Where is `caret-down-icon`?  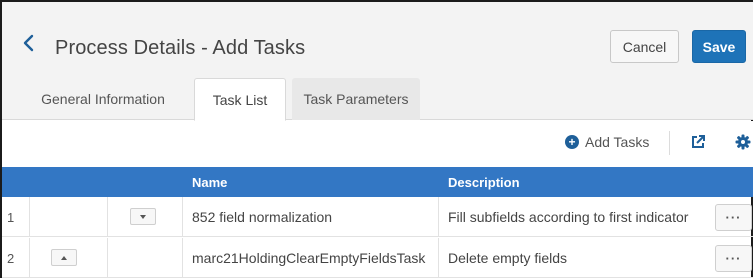 caret-down-icon is located at coordinates (143, 216).